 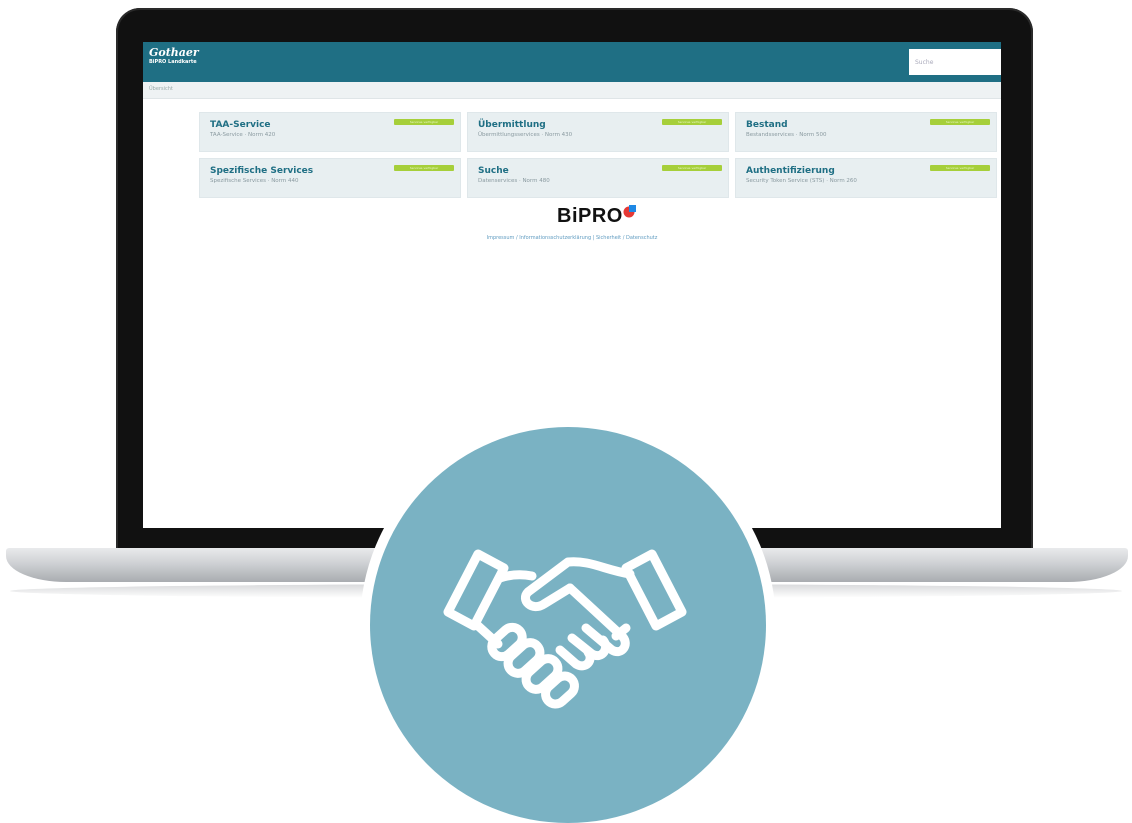 I want to click on card-subtitle: Übermittlungsservices · Norm 430, so click(x=525, y=135).